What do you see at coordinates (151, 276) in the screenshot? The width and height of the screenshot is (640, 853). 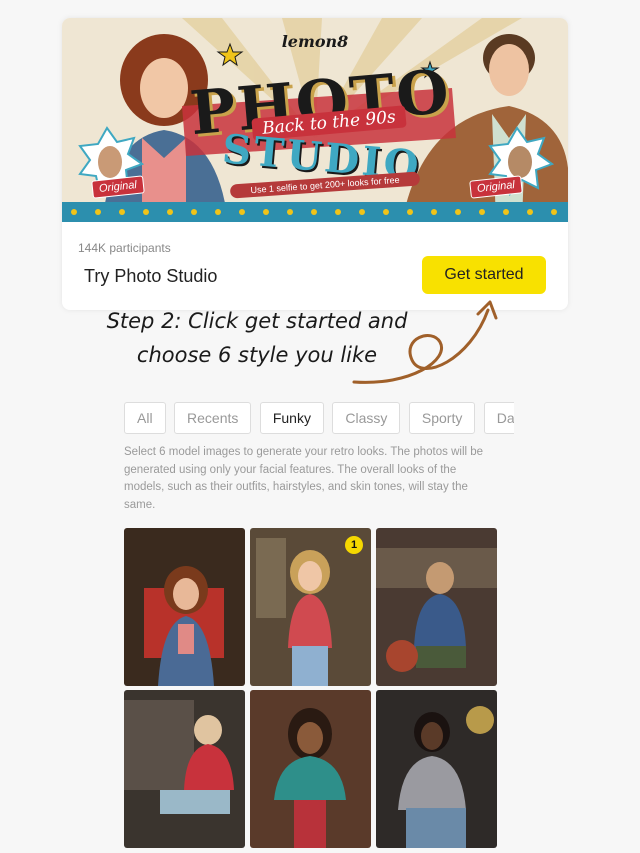 I see `card-title: Try Photo Studio` at bounding box center [151, 276].